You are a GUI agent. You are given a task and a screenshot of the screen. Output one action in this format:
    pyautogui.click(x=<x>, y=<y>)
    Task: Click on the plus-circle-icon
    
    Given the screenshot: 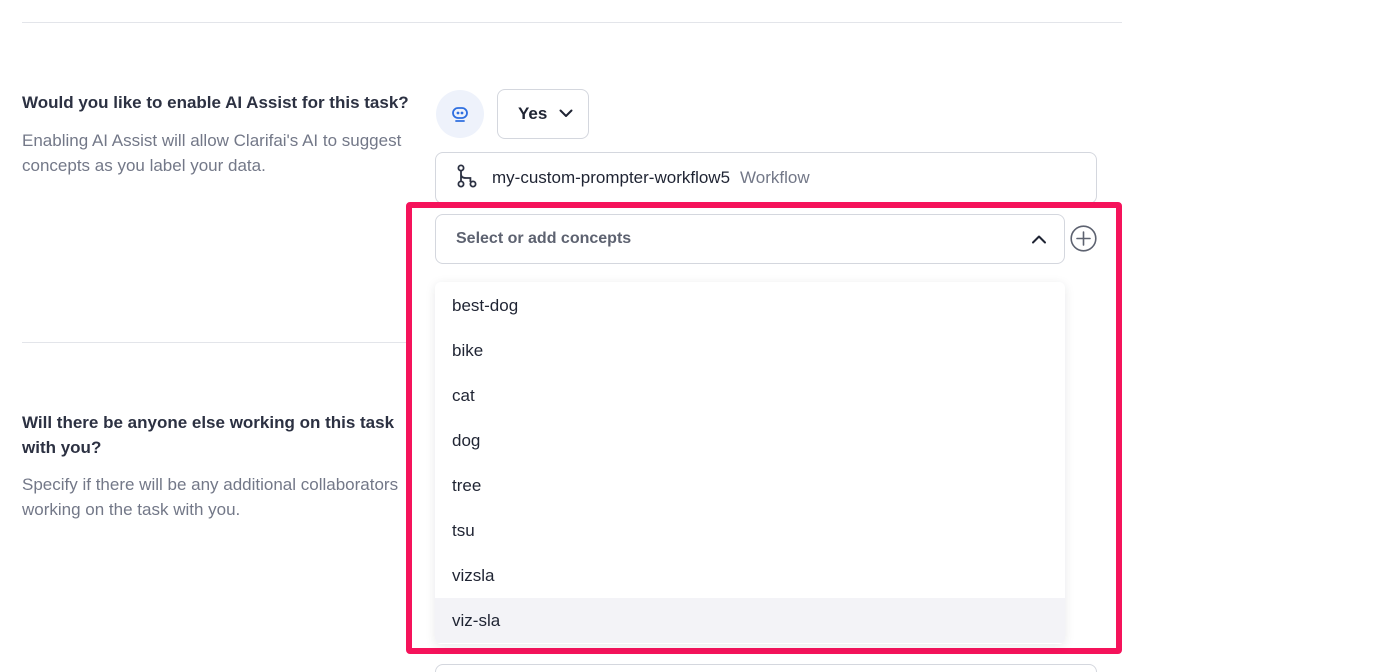 What is the action you would take?
    pyautogui.click(x=1083, y=240)
    